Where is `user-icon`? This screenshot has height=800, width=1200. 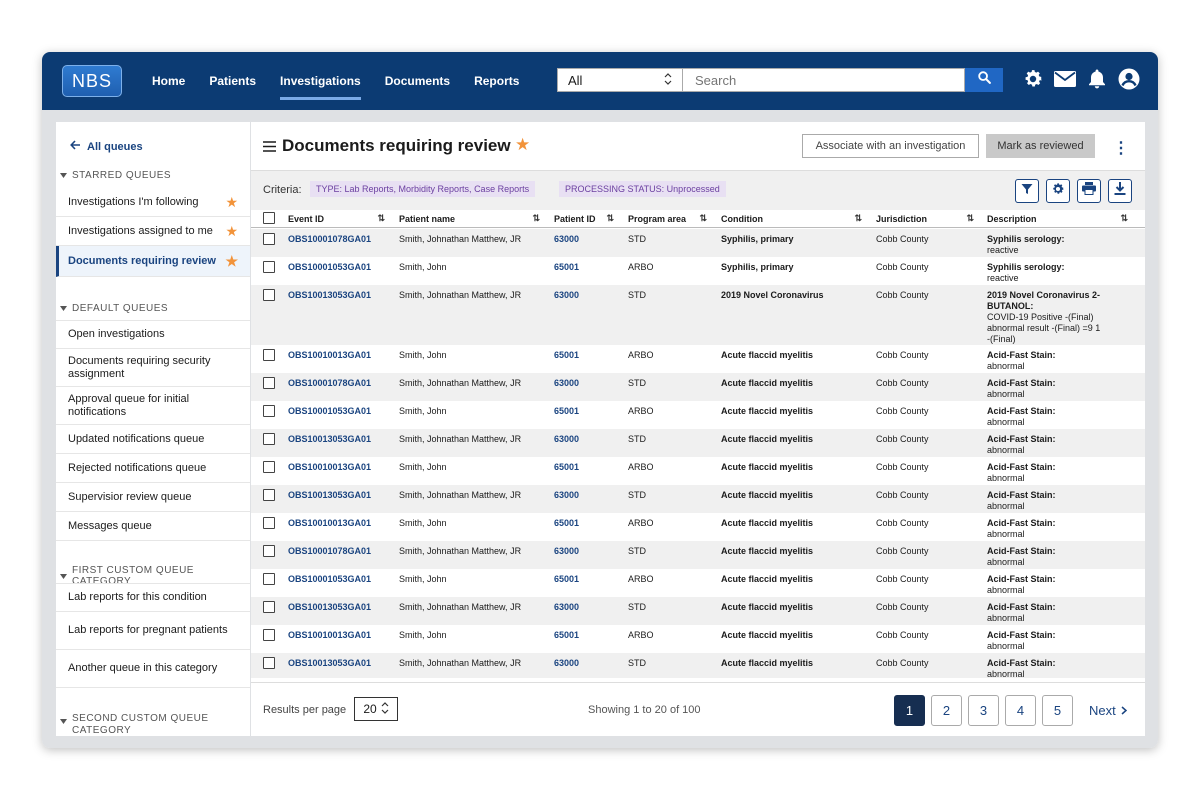 user-icon is located at coordinates (1129, 79).